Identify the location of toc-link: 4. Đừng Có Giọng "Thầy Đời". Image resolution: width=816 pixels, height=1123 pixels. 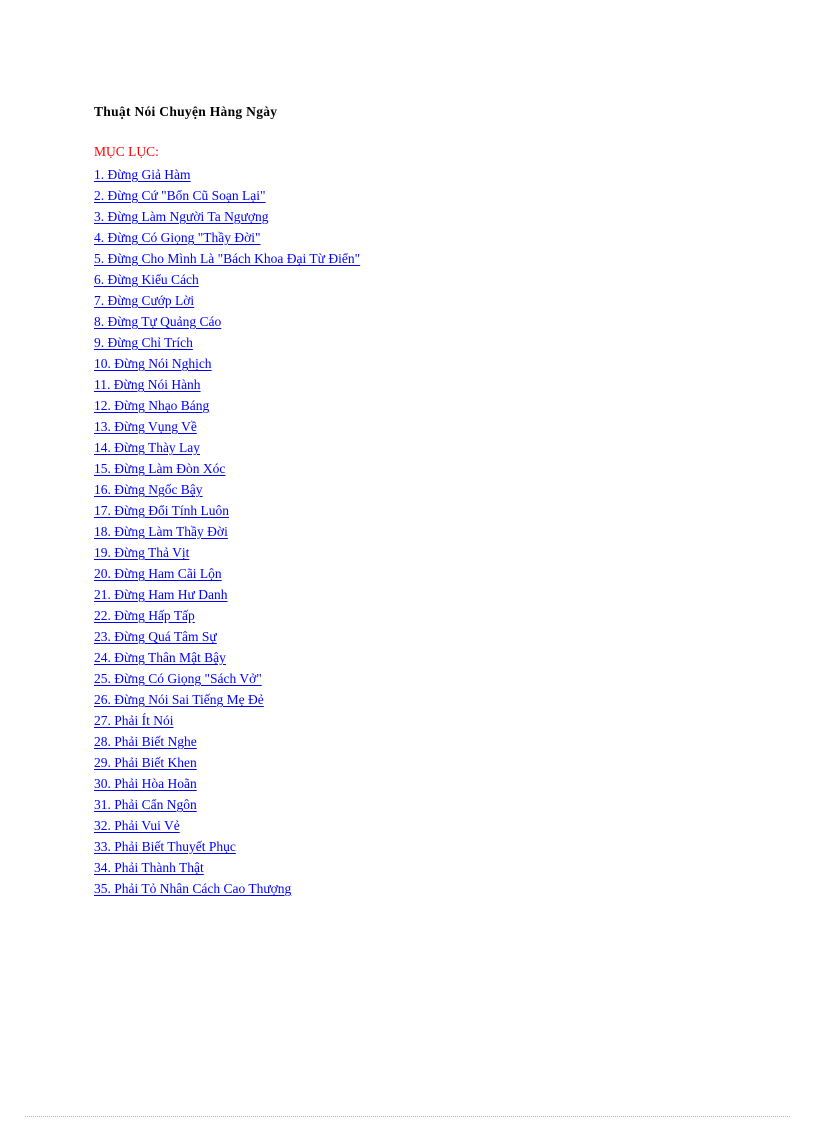
(177, 237).